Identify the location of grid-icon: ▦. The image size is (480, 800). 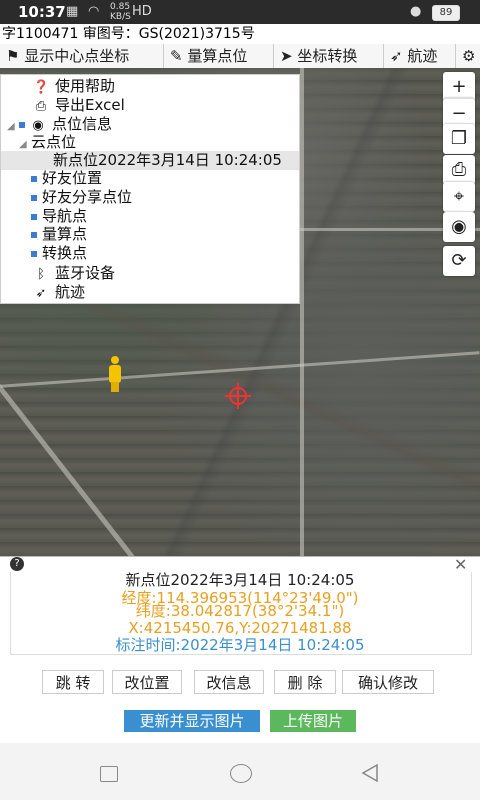
(72, 11).